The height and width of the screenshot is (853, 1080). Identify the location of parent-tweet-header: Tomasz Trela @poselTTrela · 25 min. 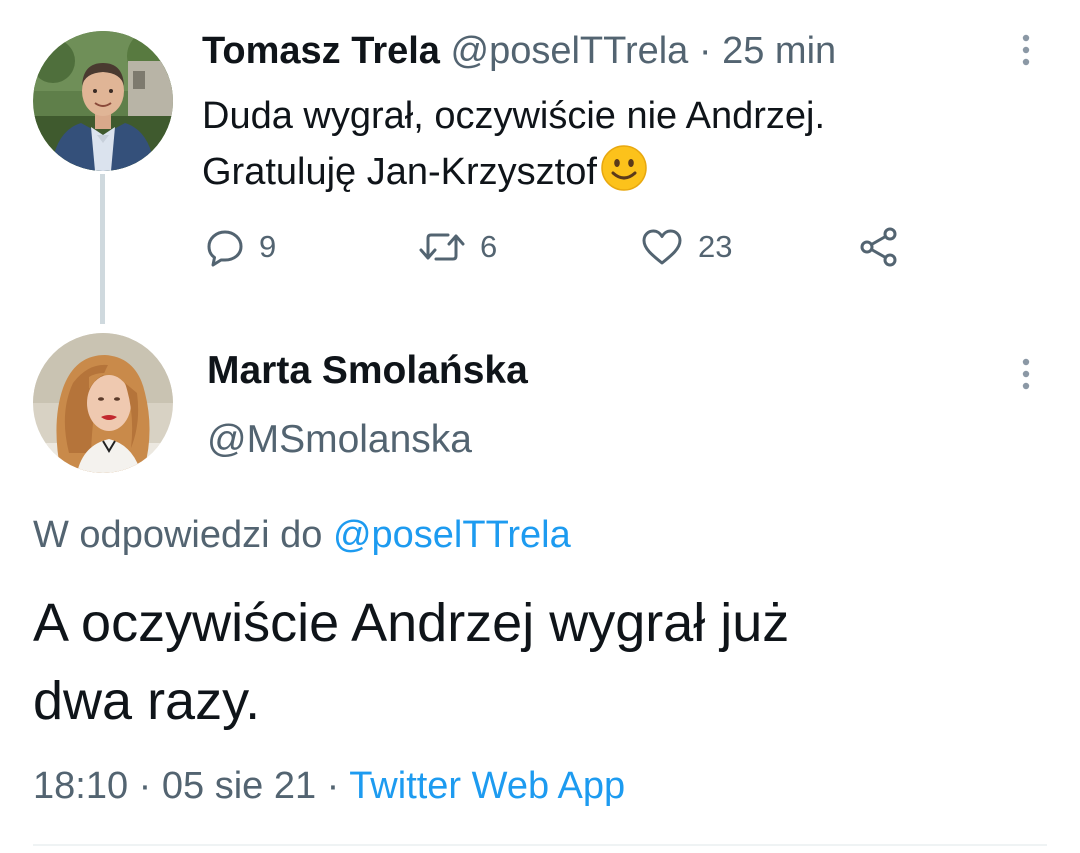
(519, 51).